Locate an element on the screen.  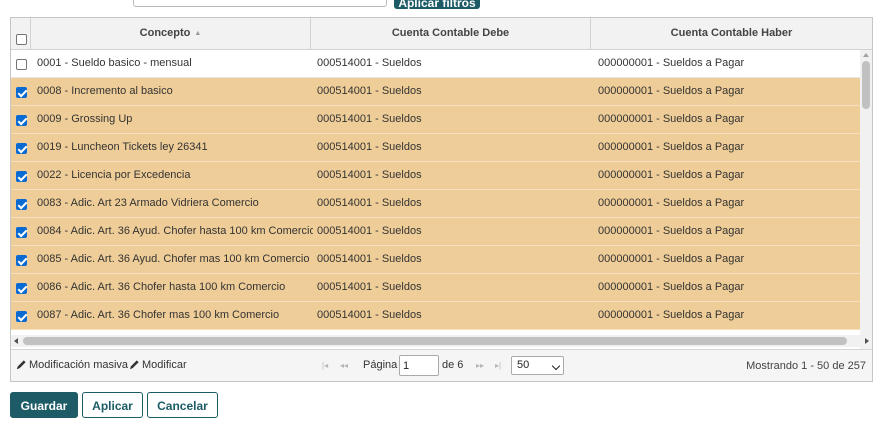
concepto-cell: 0022 - Licencia por Excedencia is located at coordinates (114, 175).